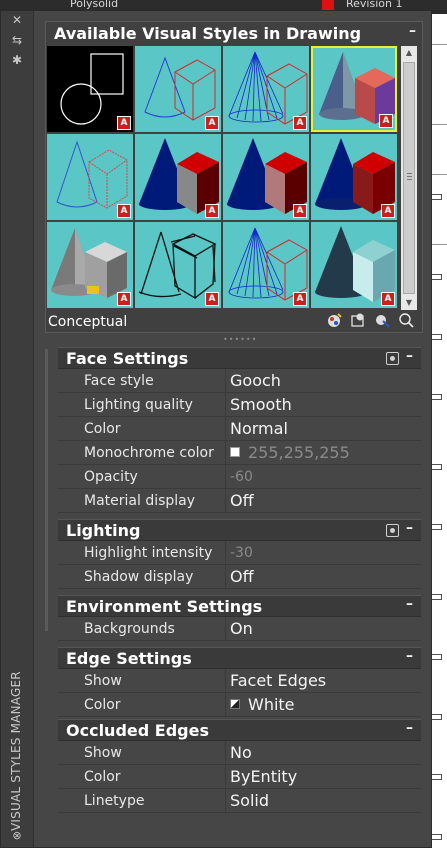  I want to click on shaded-with-edges-thumbnail: A, so click(266, 177).